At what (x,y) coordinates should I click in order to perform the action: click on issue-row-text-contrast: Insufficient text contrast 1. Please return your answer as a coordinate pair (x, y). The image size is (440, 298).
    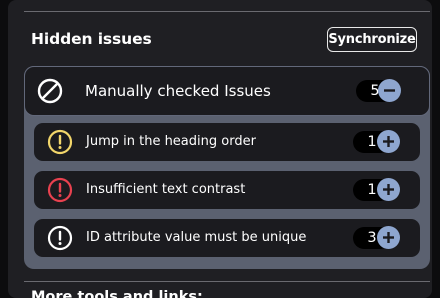
    Looking at the image, I should click on (227, 190).